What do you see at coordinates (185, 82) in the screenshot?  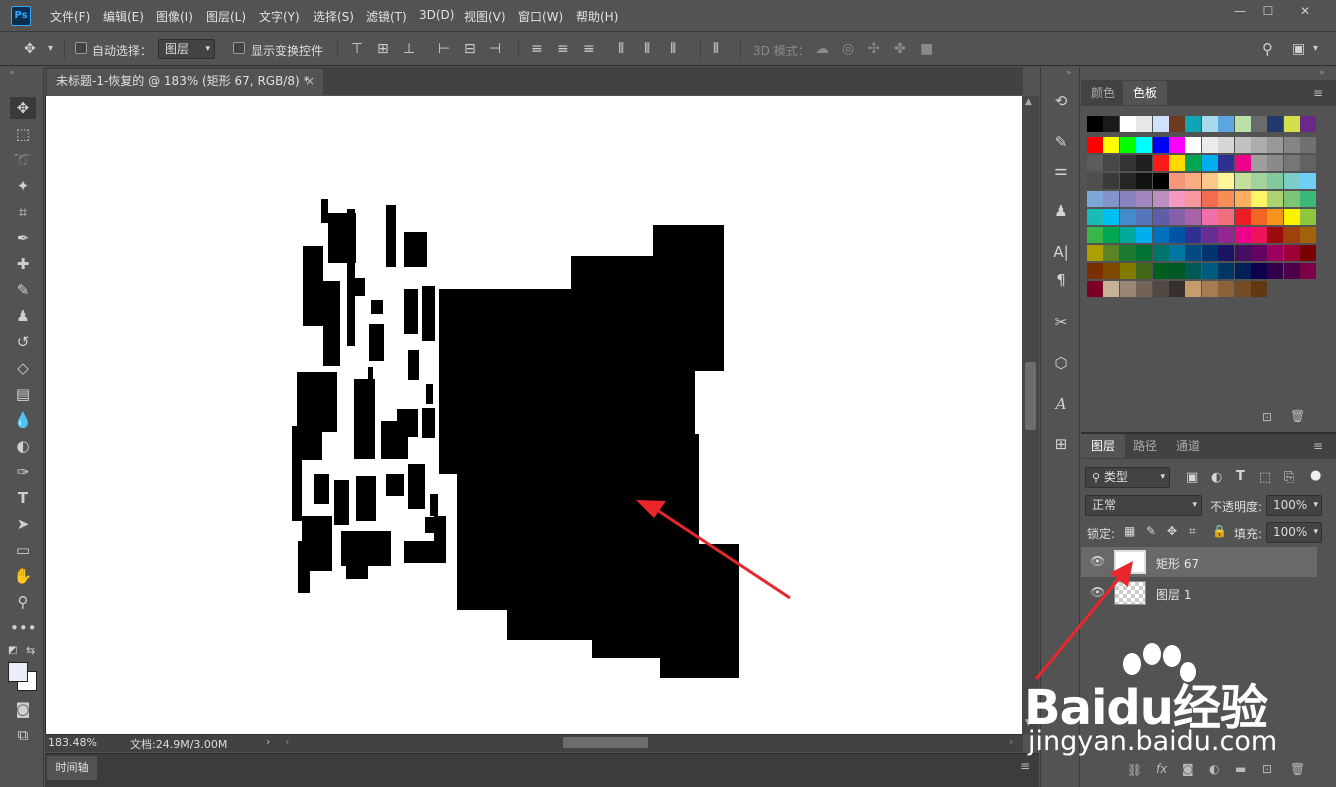 I see `document-tab: 未标题-1-恢复的 @ 183% (矩形 67, RGB/8) * ×` at bounding box center [185, 82].